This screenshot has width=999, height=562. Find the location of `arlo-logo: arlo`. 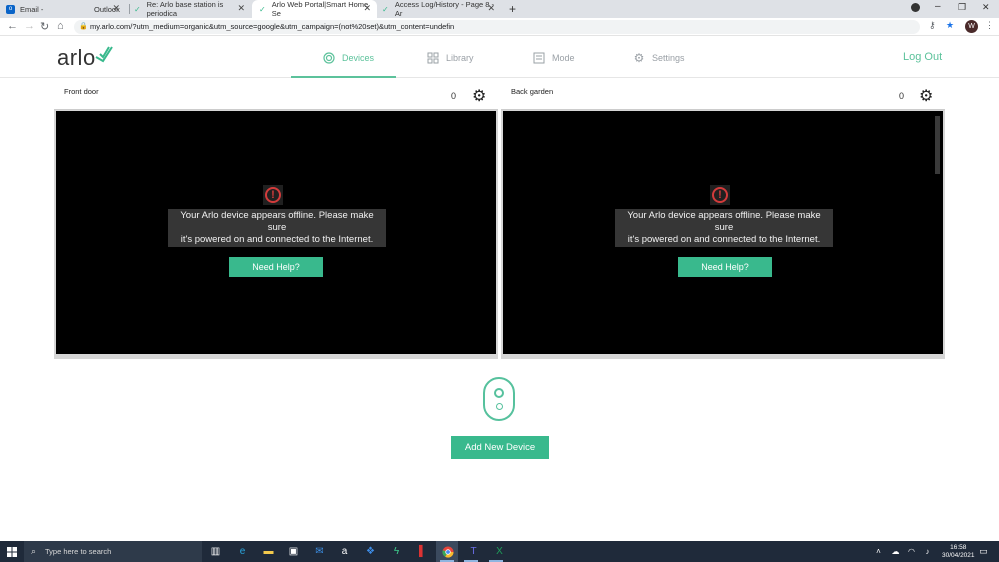

arlo-logo: arlo is located at coordinates (85, 58).